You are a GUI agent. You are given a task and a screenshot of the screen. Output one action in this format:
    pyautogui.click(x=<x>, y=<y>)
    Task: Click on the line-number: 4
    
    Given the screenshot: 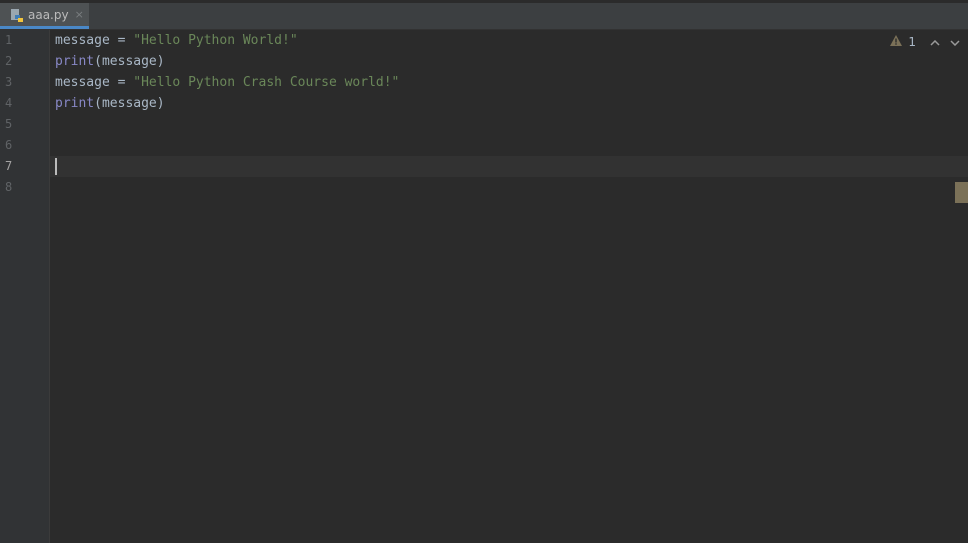 What is the action you would take?
    pyautogui.click(x=9, y=103)
    